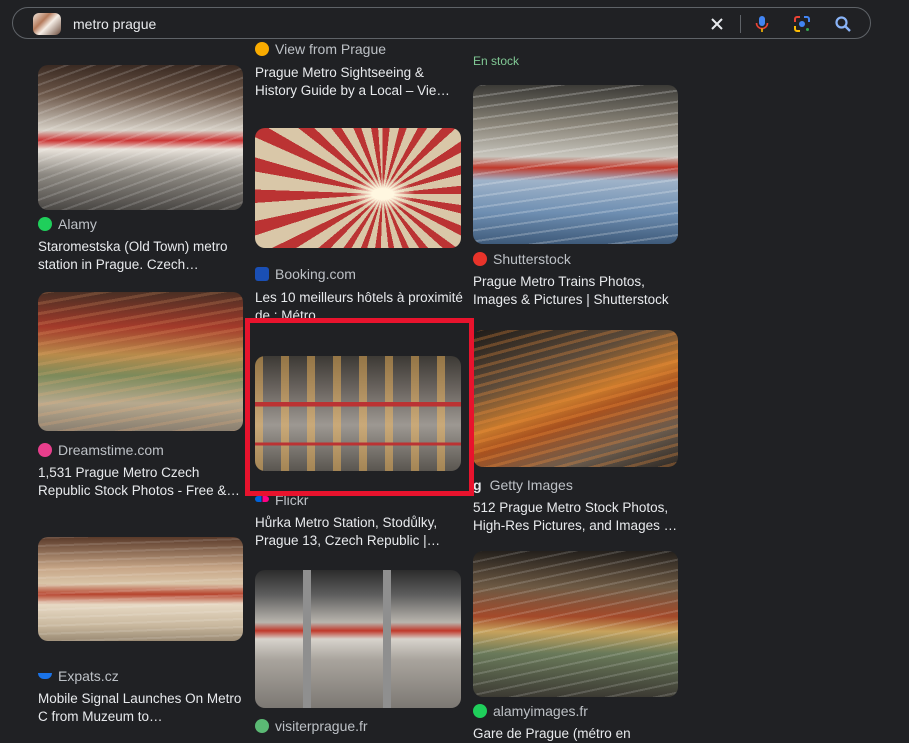 The height and width of the screenshot is (743, 909). Describe the element at coordinates (530, 711) in the screenshot. I see `result-source: alamyimages.fr` at that location.